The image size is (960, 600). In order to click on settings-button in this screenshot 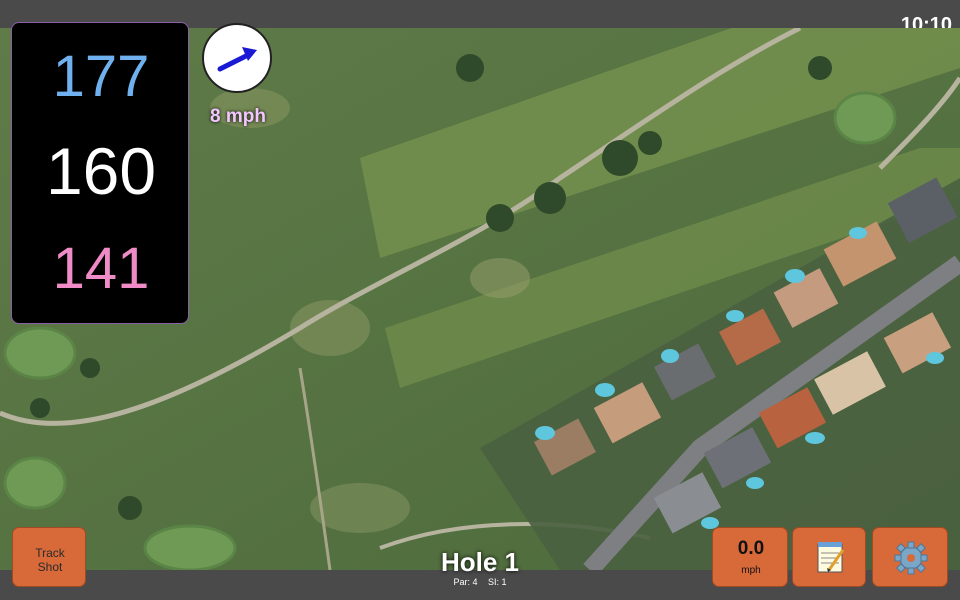, I will do `click(910, 557)`.